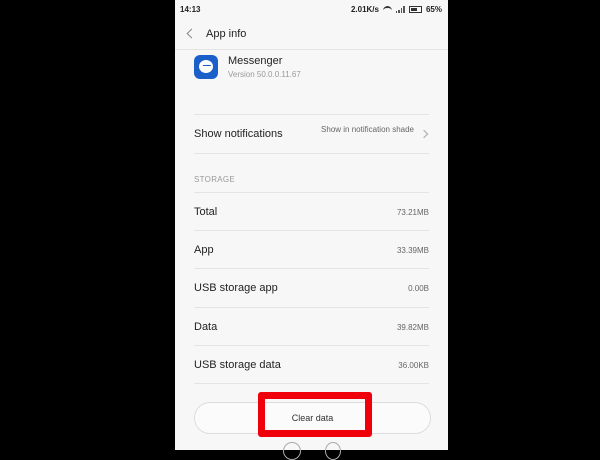 The image size is (600, 460). What do you see at coordinates (311, 49) in the screenshot?
I see `header-divider` at bounding box center [311, 49].